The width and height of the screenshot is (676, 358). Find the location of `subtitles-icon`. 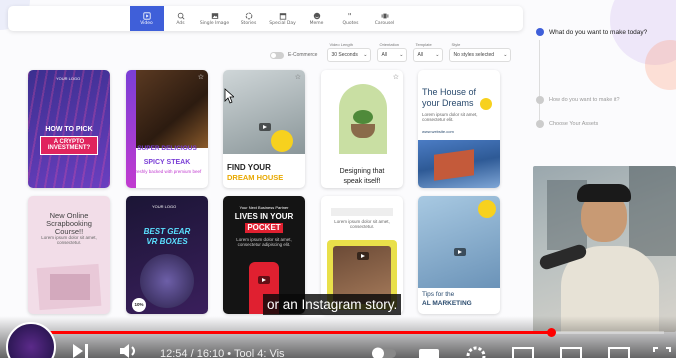

subtitles-icon is located at coordinates (429, 353).